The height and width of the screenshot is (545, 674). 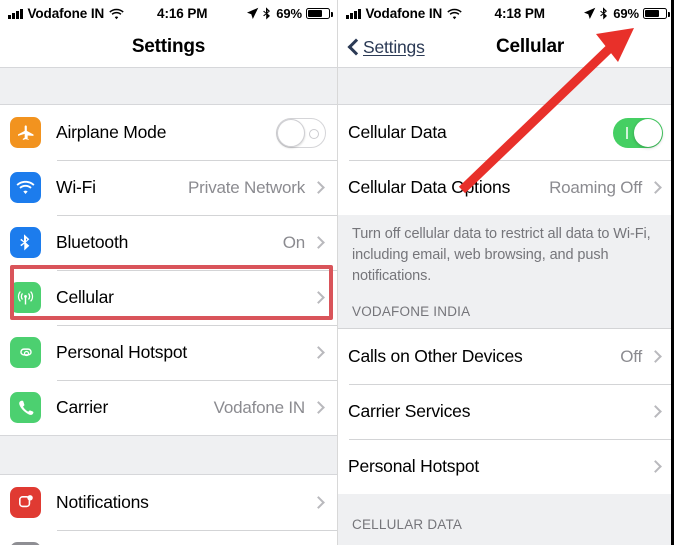 I want to click on row-carrier-services: Carrier Services, so click(x=506, y=411).